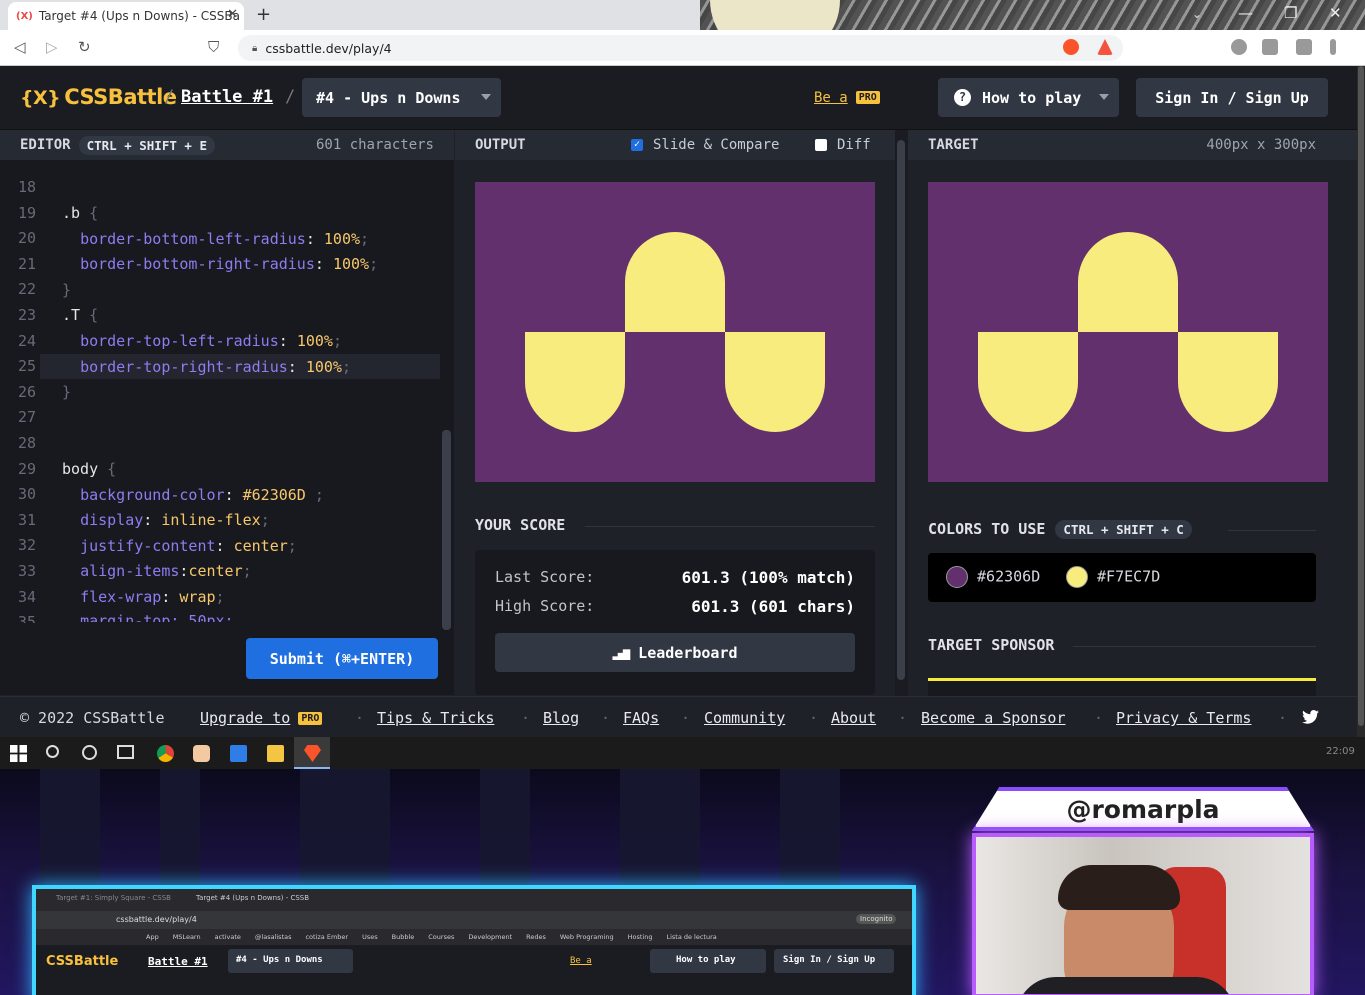 The image size is (1365, 995). Describe the element at coordinates (40, 98) in the screenshot. I see `logo-mark-icon: {X}` at that location.